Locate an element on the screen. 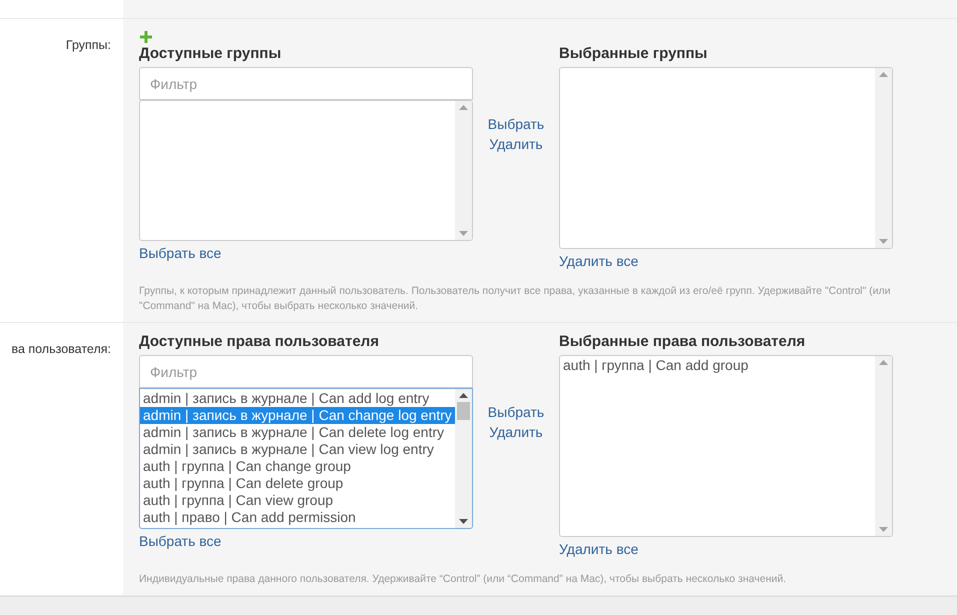  scroll-thumb is located at coordinates (463, 411).